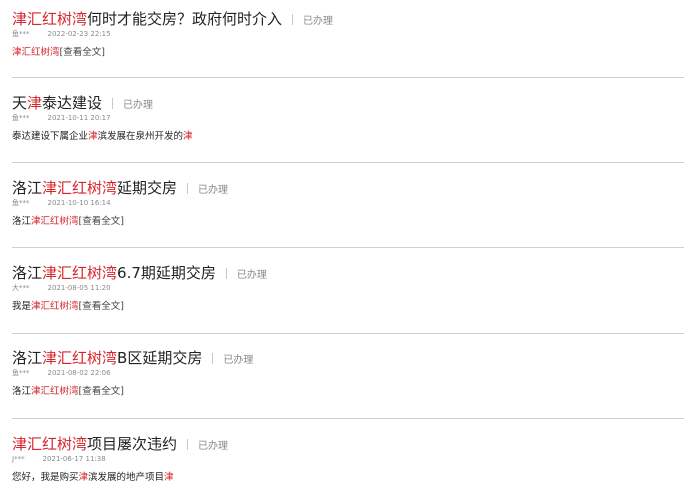 The image size is (700, 501). I want to click on item-meta: J*** 2021-06-17 11:38, so click(59, 459).